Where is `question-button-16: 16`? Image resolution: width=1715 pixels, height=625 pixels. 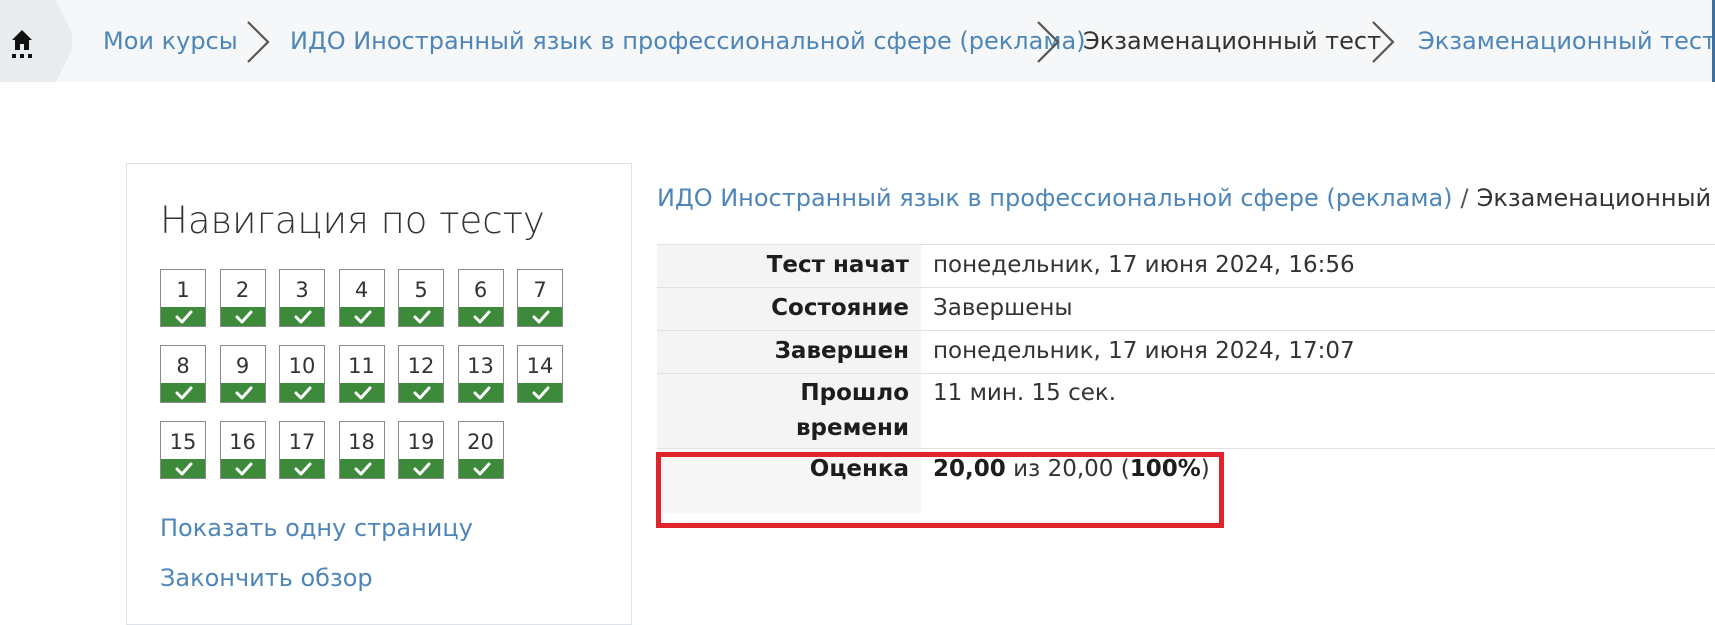
question-button-16: 16 is located at coordinates (242, 450).